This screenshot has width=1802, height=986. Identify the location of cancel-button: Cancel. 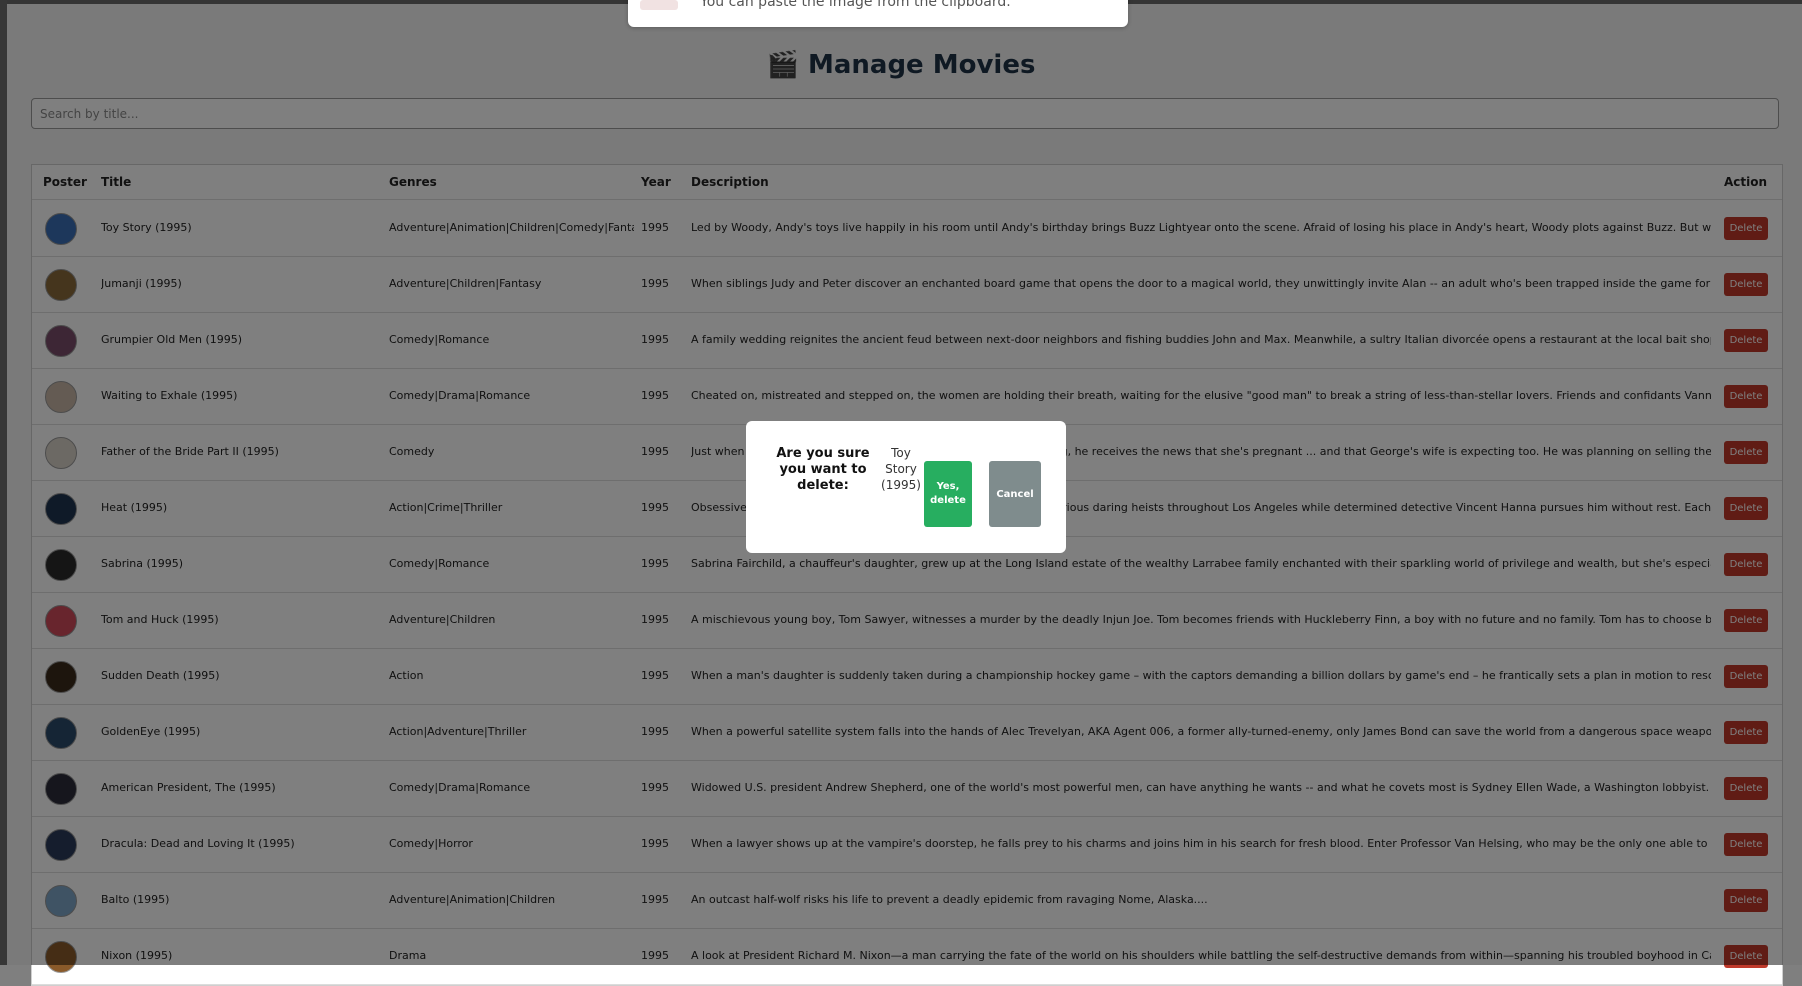
(1015, 494).